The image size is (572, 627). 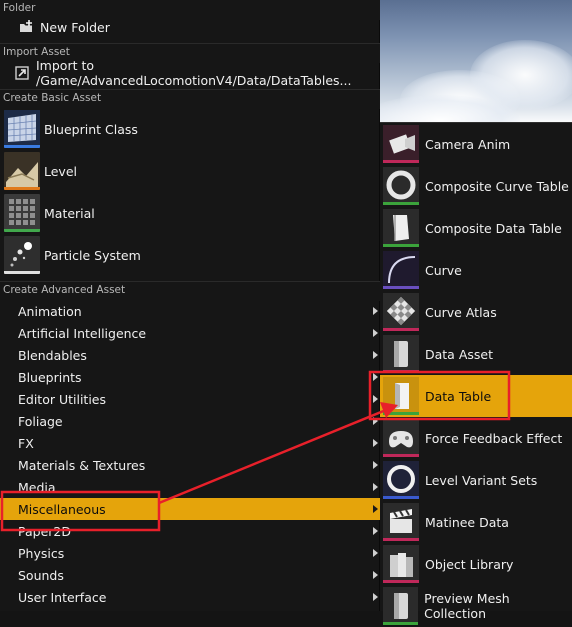 I want to click on submenu-item-label: Matinee Data, so click(x=467, y=522).